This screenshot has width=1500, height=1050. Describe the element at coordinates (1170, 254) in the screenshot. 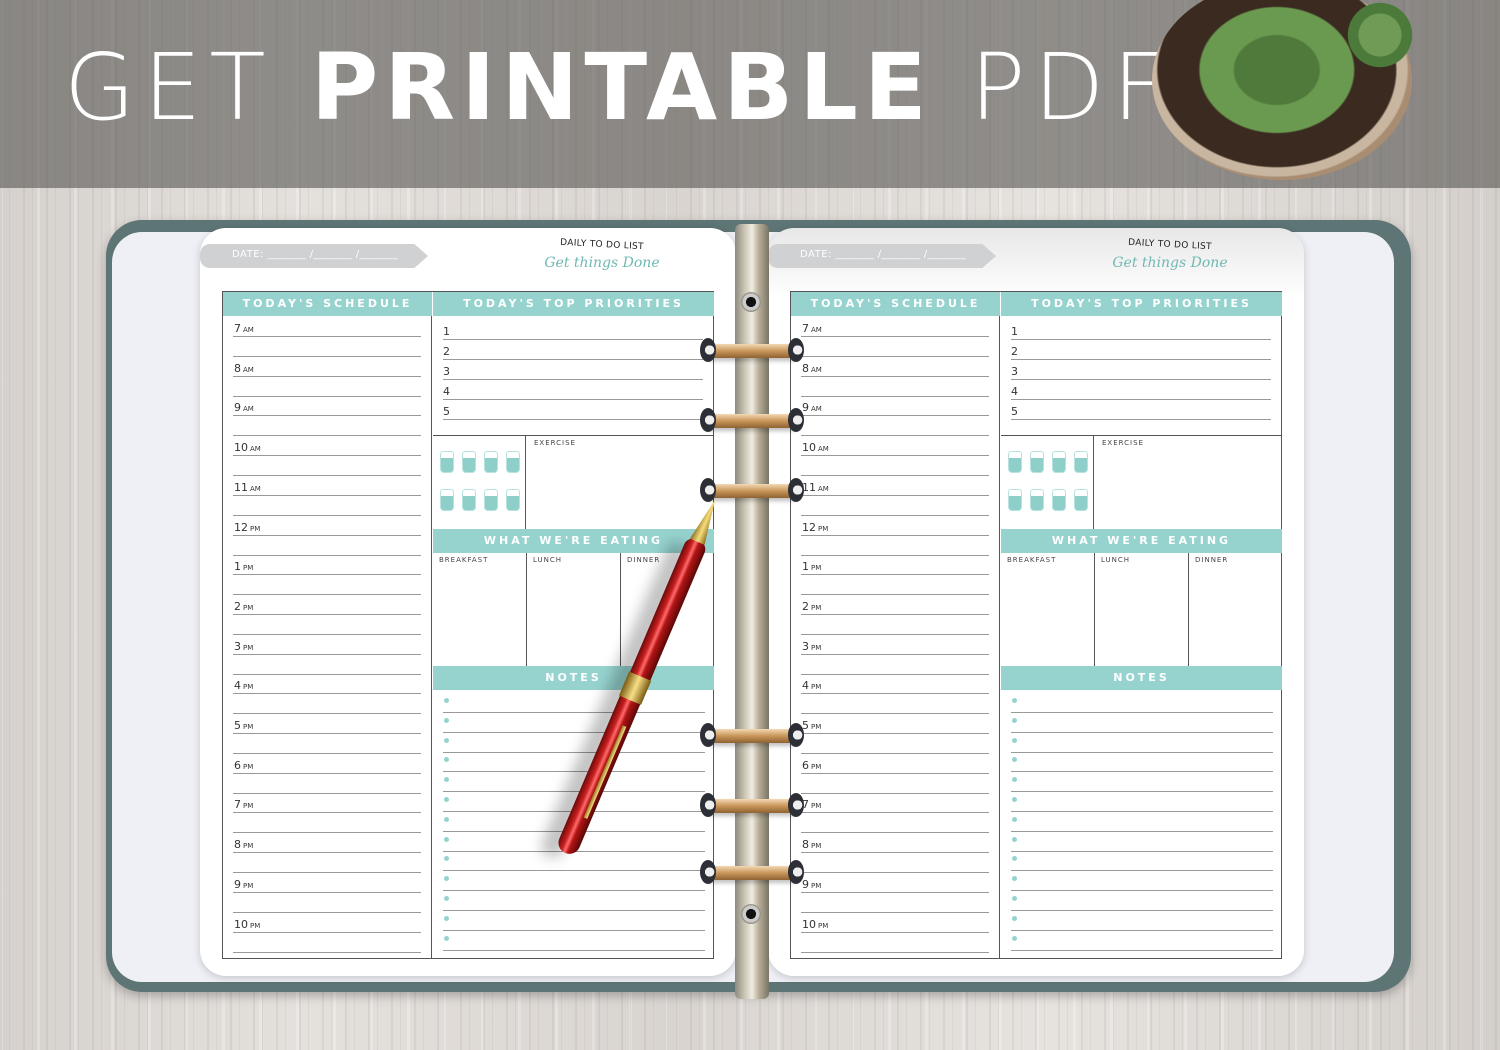

I see `page-heading: DAILY TO DO LIST Get things Done` at that location.